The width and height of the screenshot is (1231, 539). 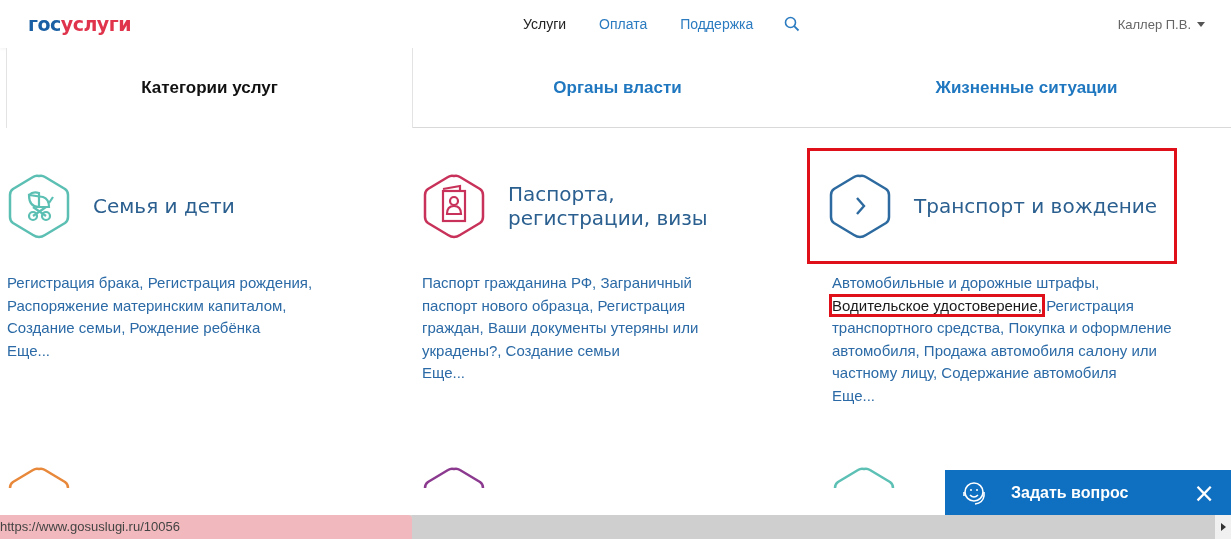 I want to click on category-services: Регистрация брака, Регистрация рождения, Распоряжение материнским капиталом, Создание семьи, Рождение ребёнка, so click(x=179, y=306).